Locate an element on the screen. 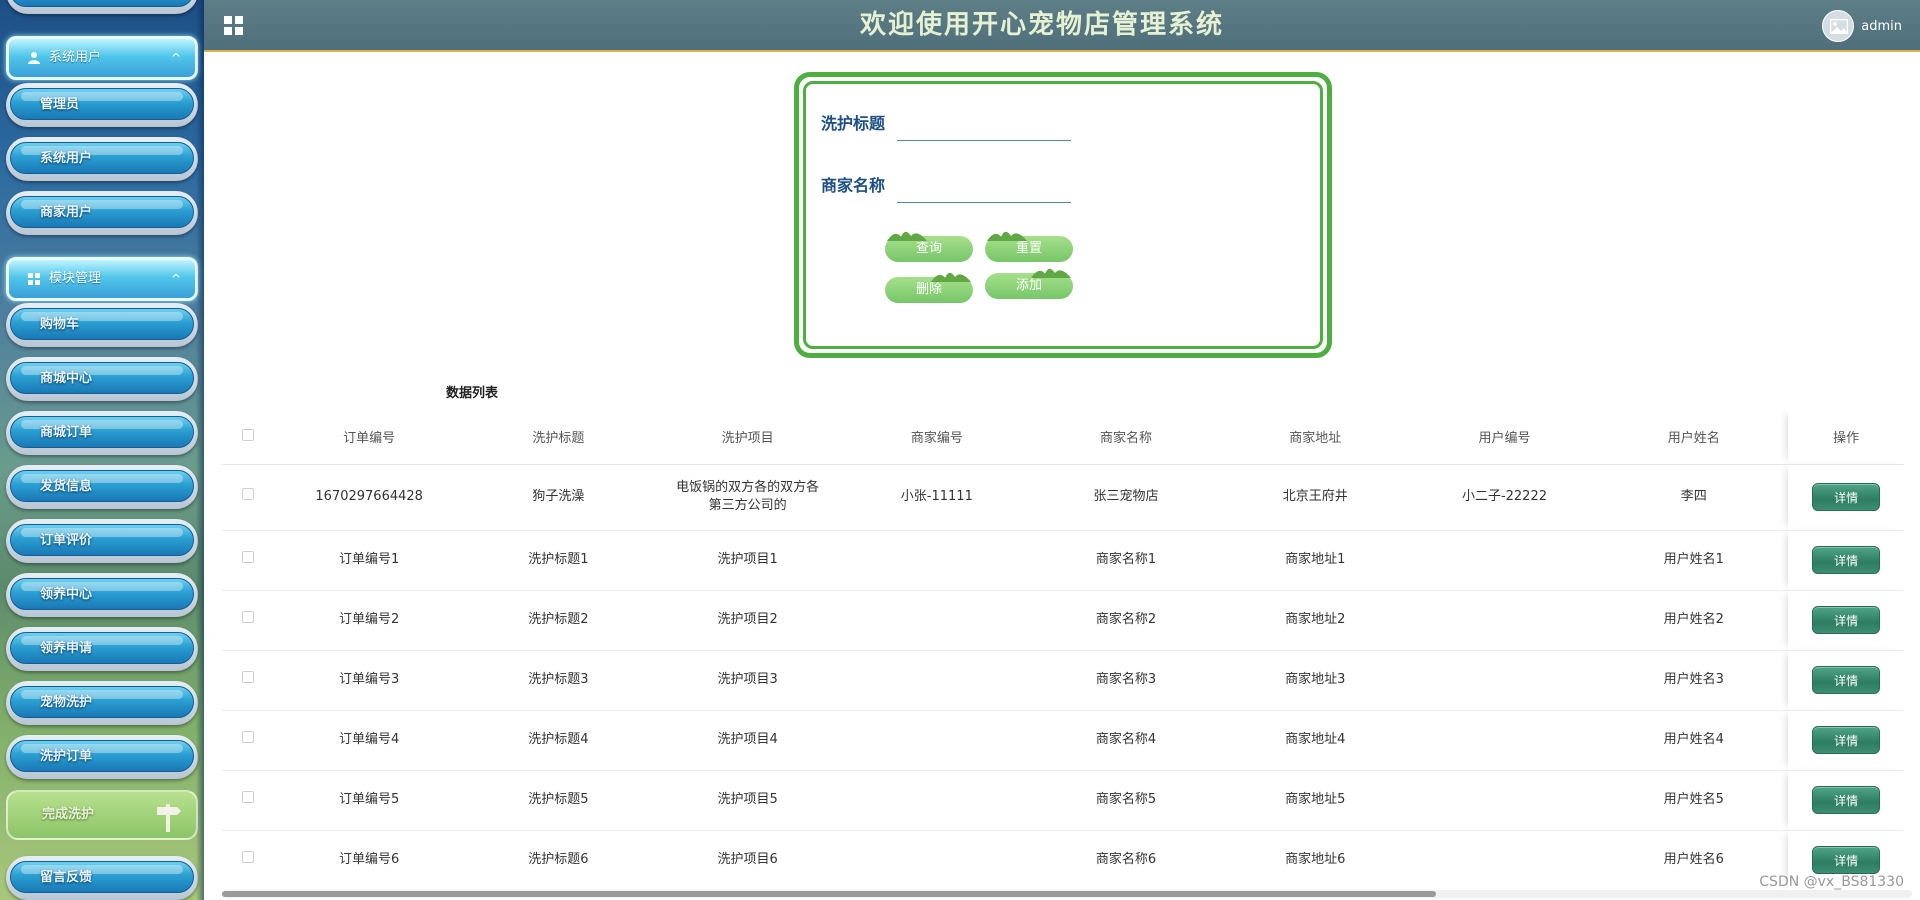 This screenshot has height=900, width=1920. username: admin is located at coordinates (1881, 27).